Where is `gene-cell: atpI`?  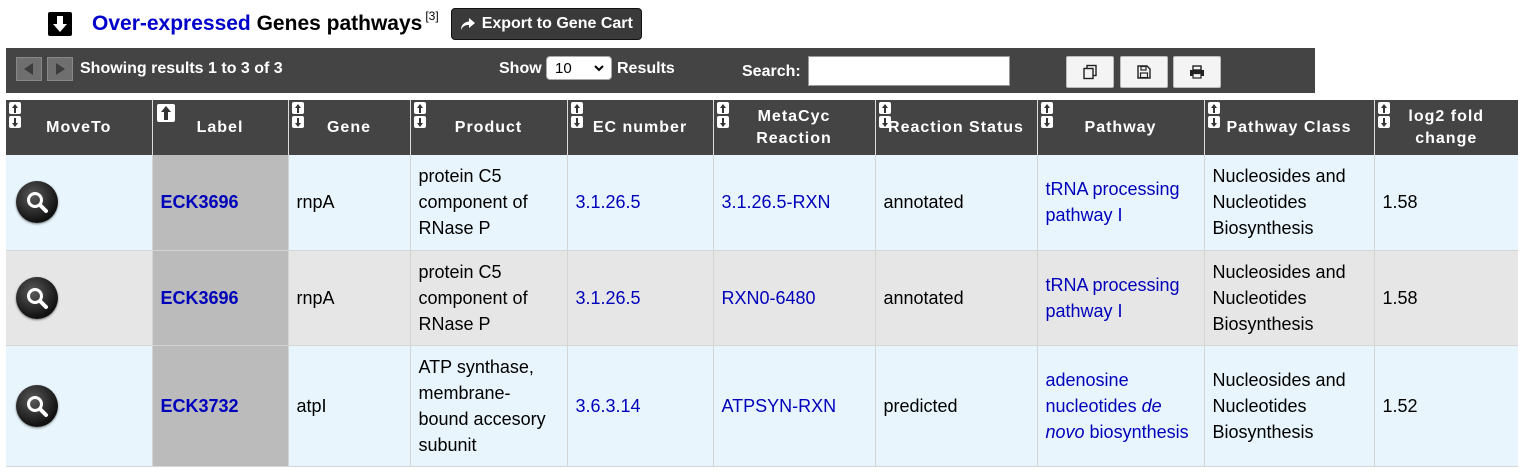
gene-cell: atpI is located at coordinates (349, 406).